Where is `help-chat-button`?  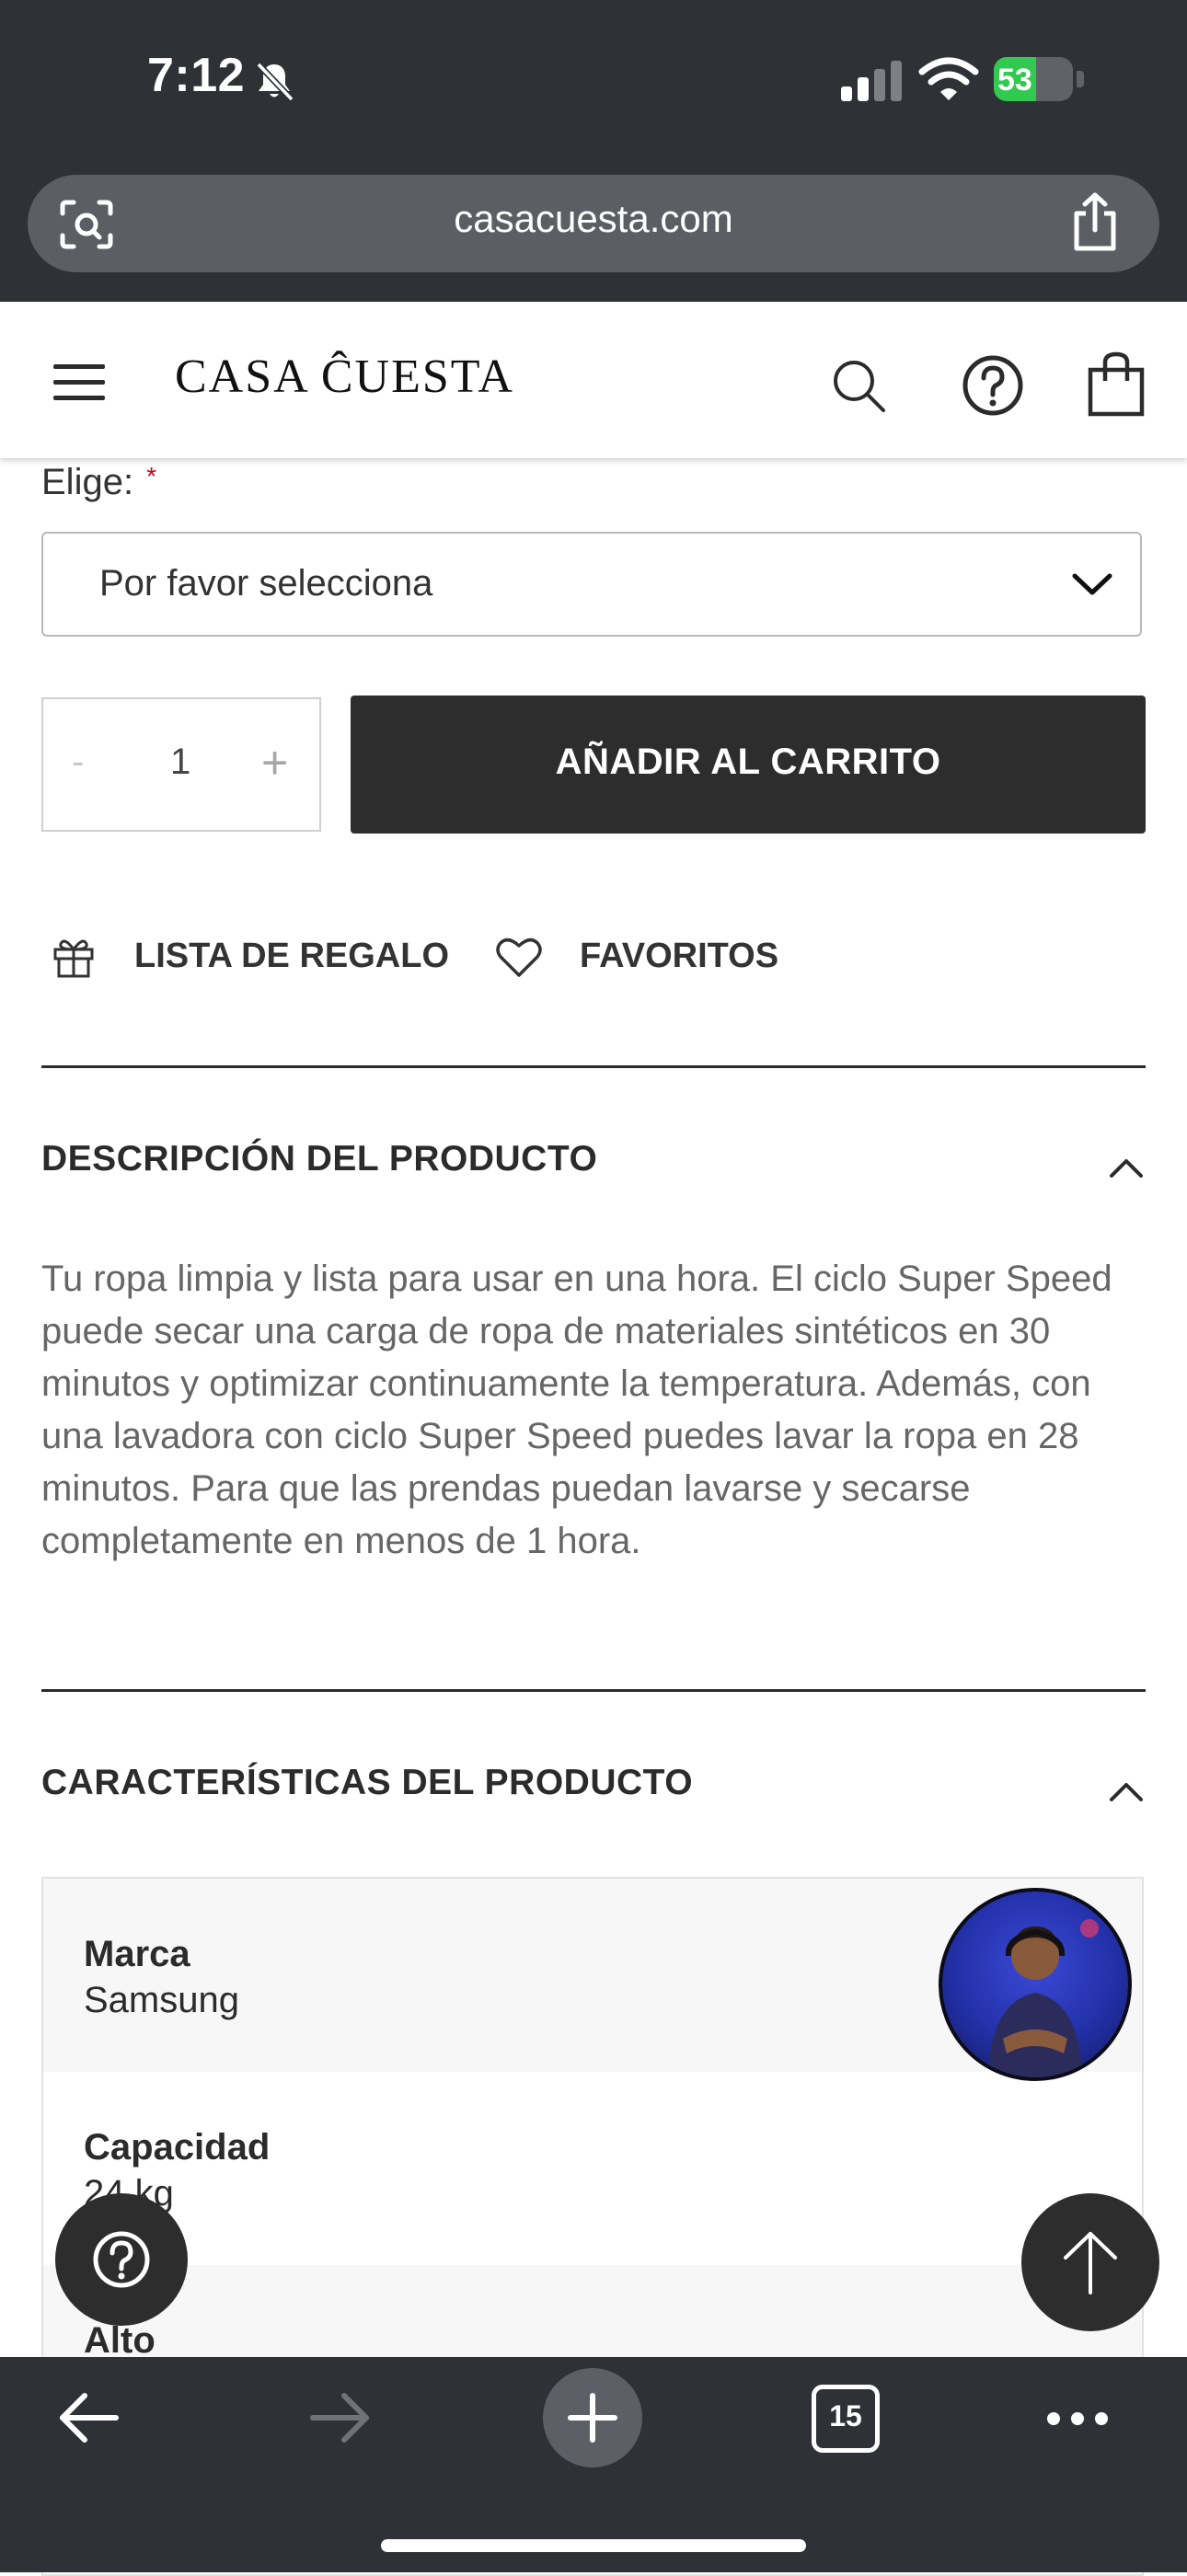
help-chat-button is located at coordinates (121, 2259).